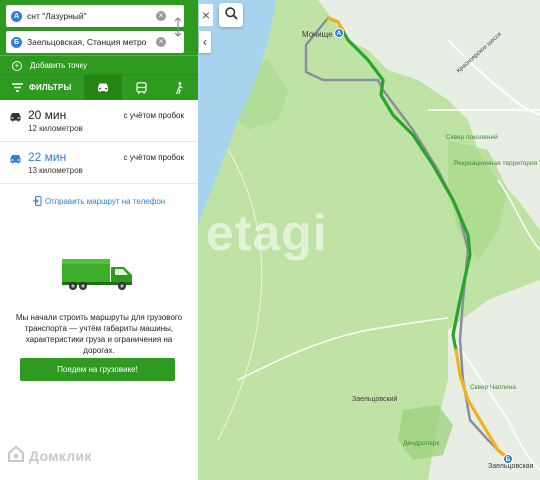  Describe the element at coordinates (472, 137) in the screenshot. I see `map-label-park: Сквер поколений` at that location.